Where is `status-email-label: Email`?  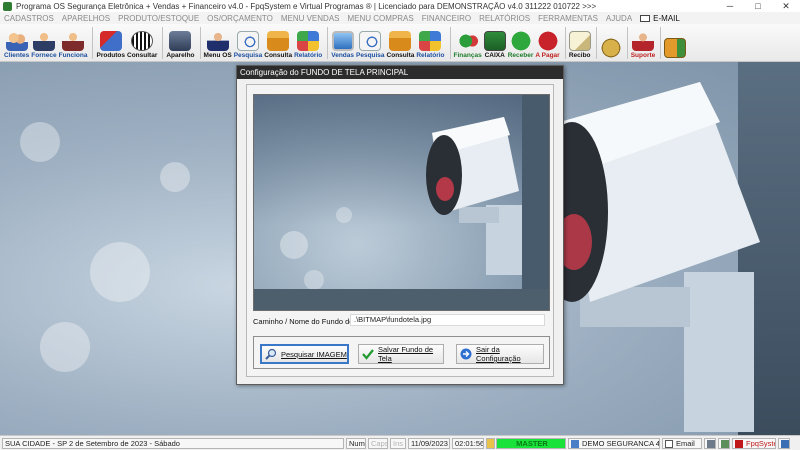
status-email-label: Email is located at coordinates (685, 443).